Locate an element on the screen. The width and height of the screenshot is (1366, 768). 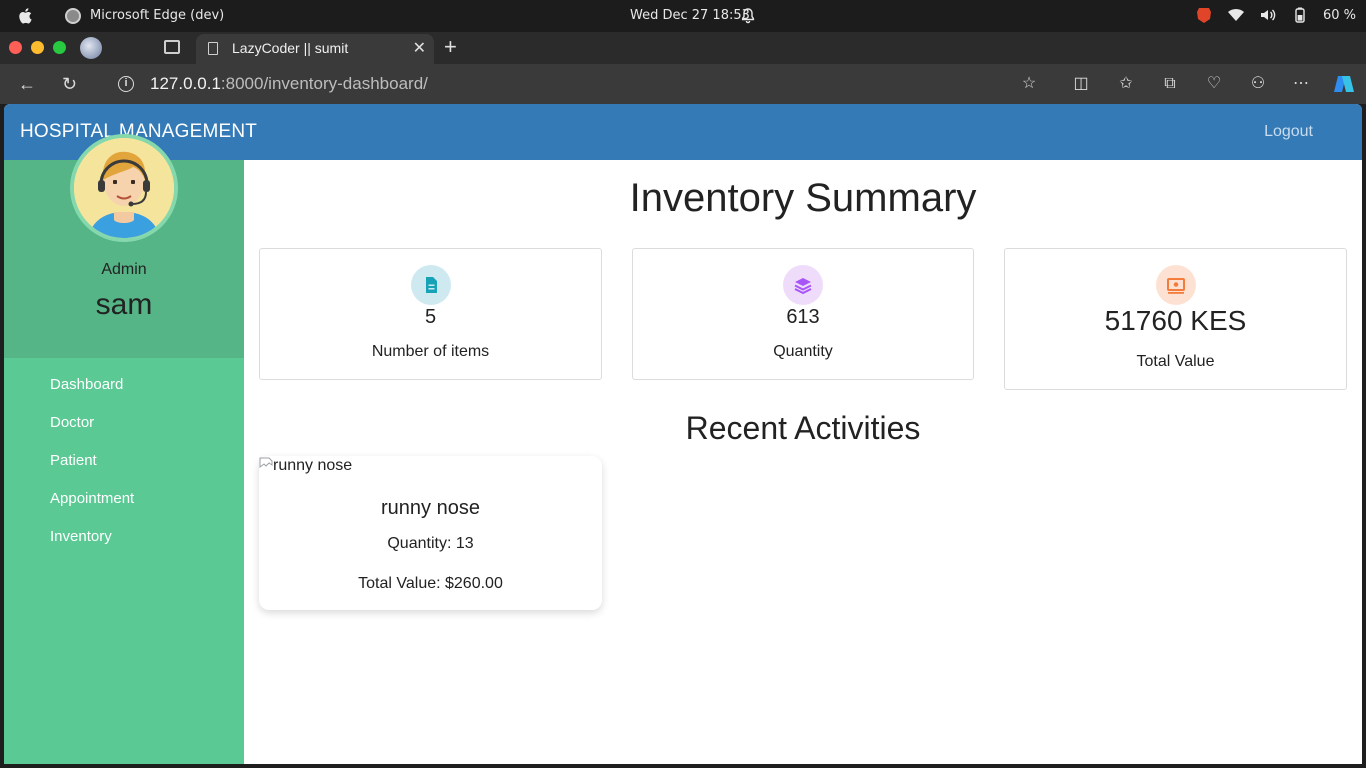
broken-image-icon is located at coordinates (266, 462).